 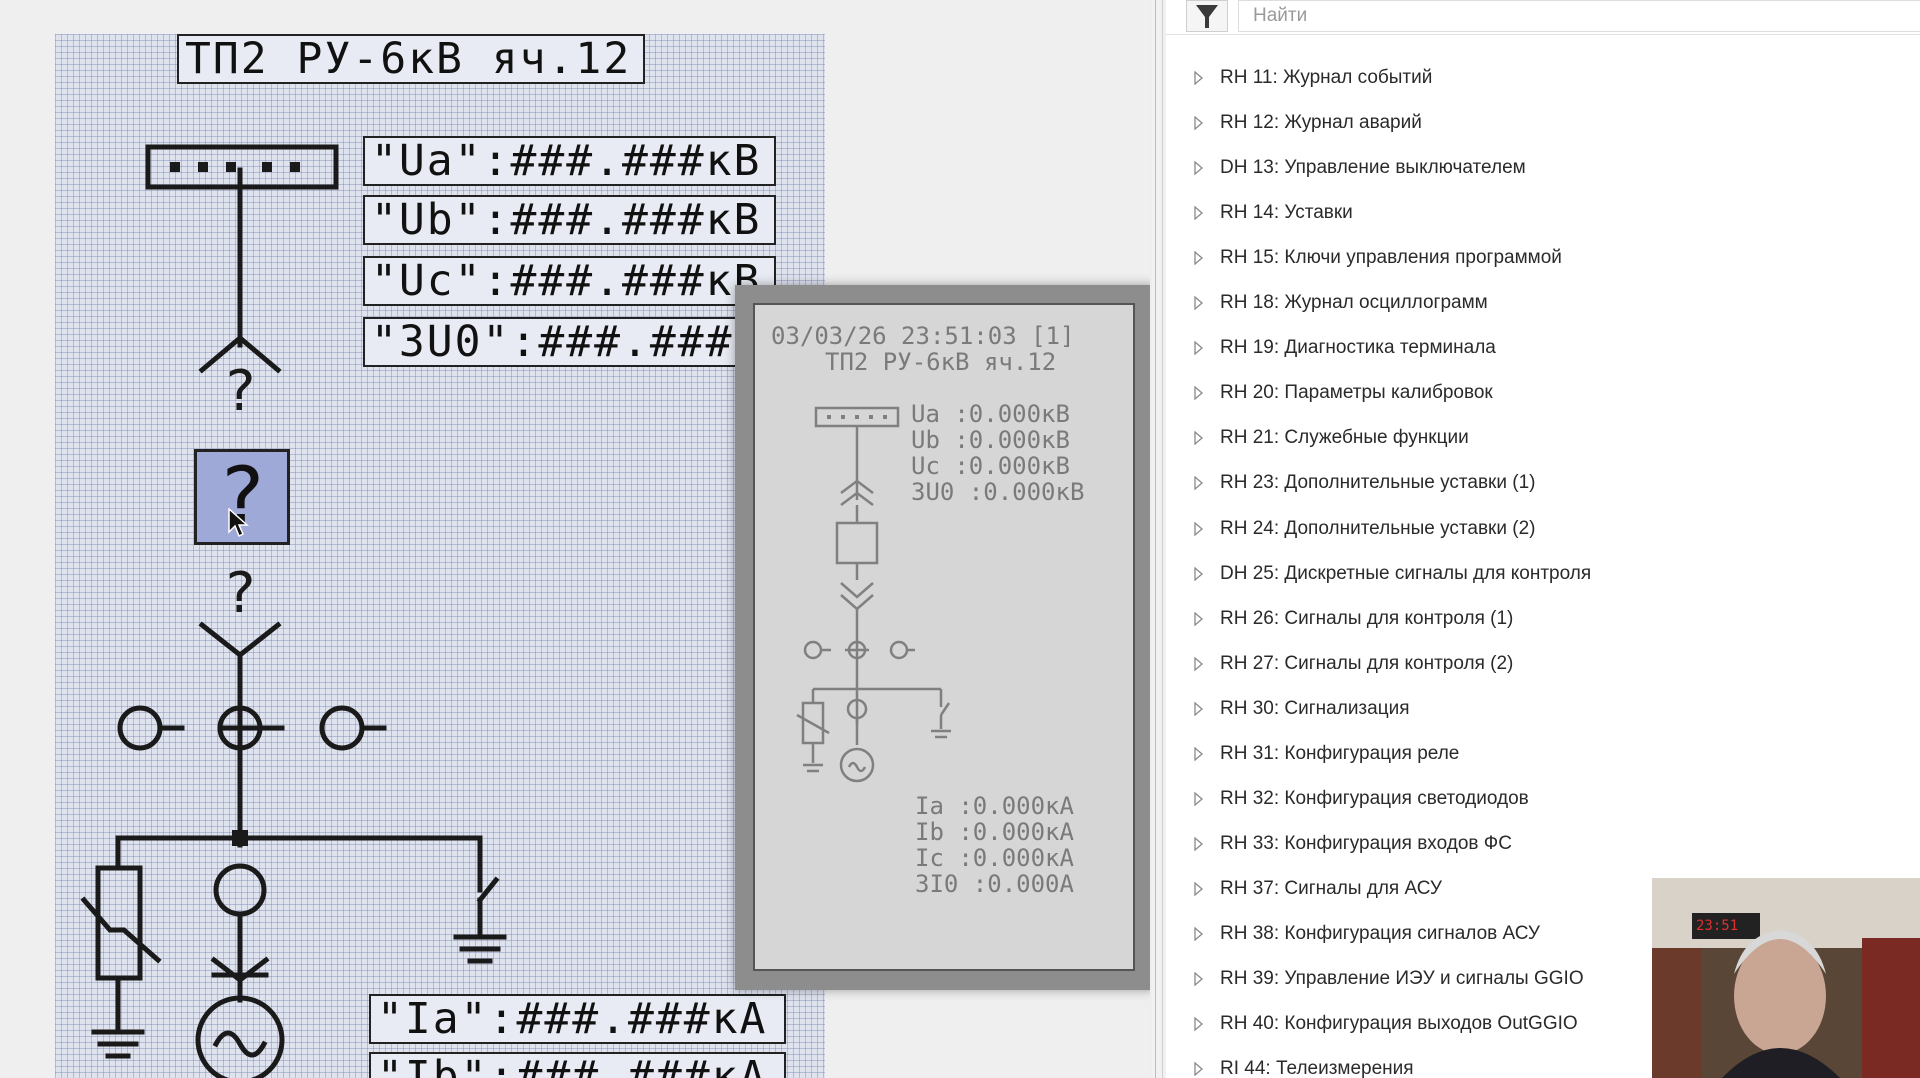 I want to click on device-single-line-diagram, so click(x=873, y=594).